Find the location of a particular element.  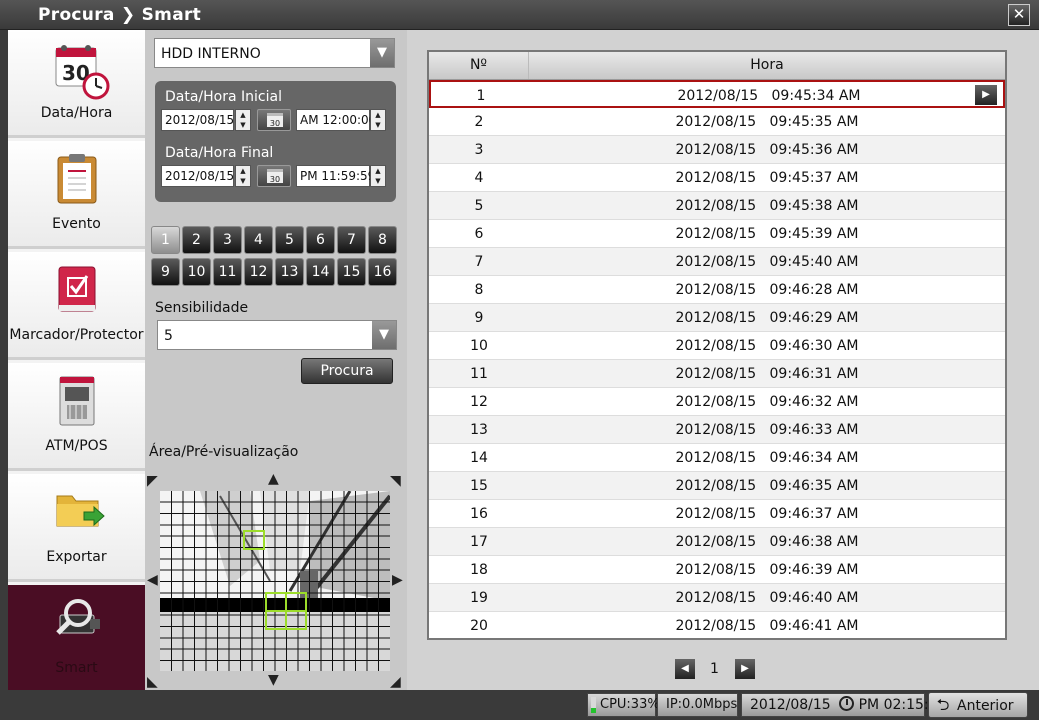

start-time-field: AM 12:00:00 is located at coordinates (336, 120).